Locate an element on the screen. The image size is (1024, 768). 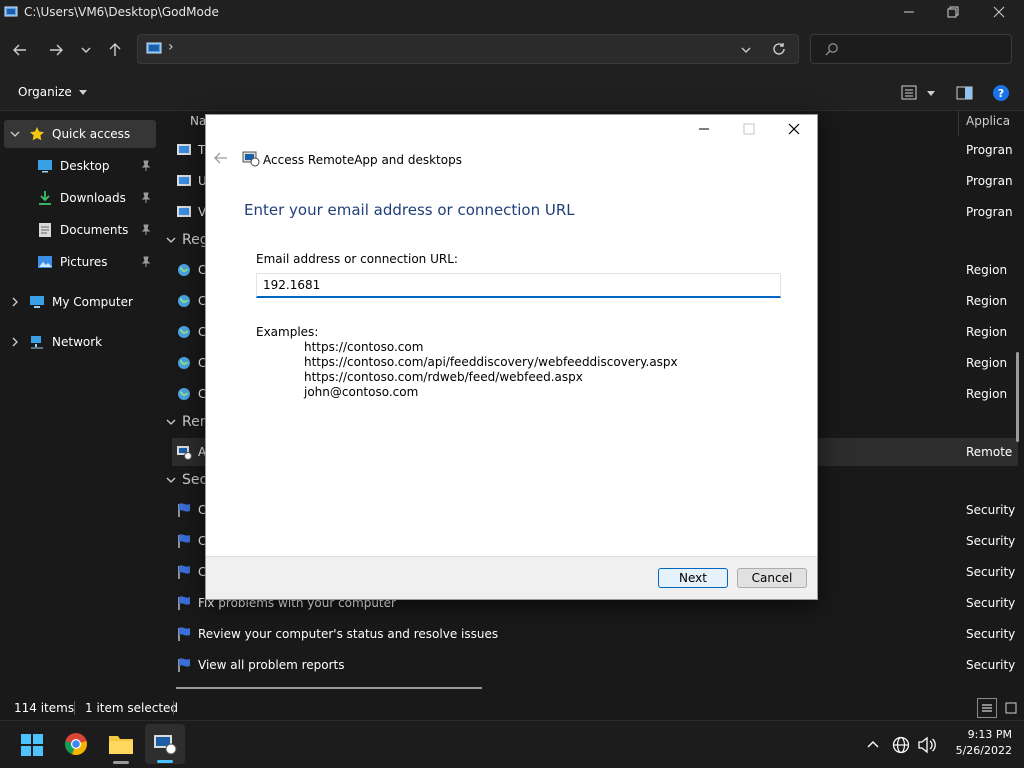
organize-button: Organize is located at coordinates (53, 92).